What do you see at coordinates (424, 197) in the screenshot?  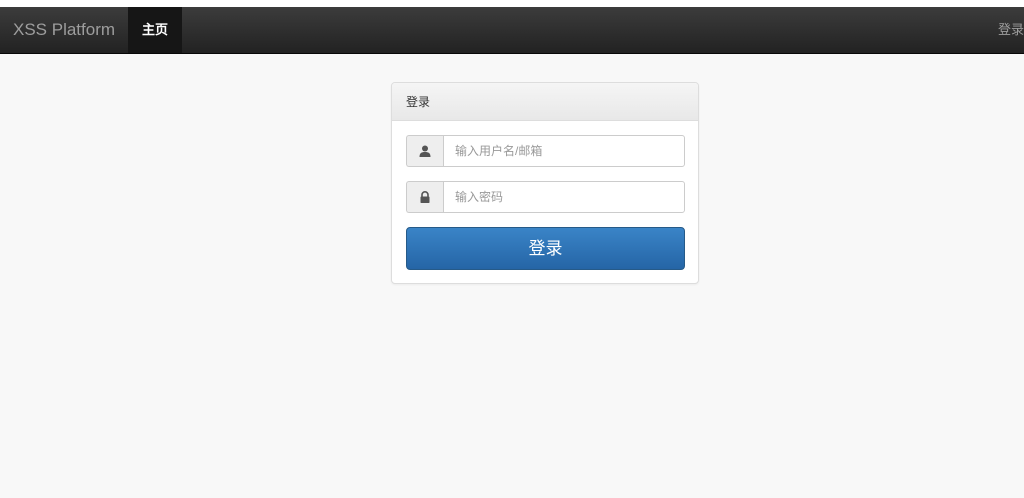 I see `lock-icon` at bounding box center [424, 197].